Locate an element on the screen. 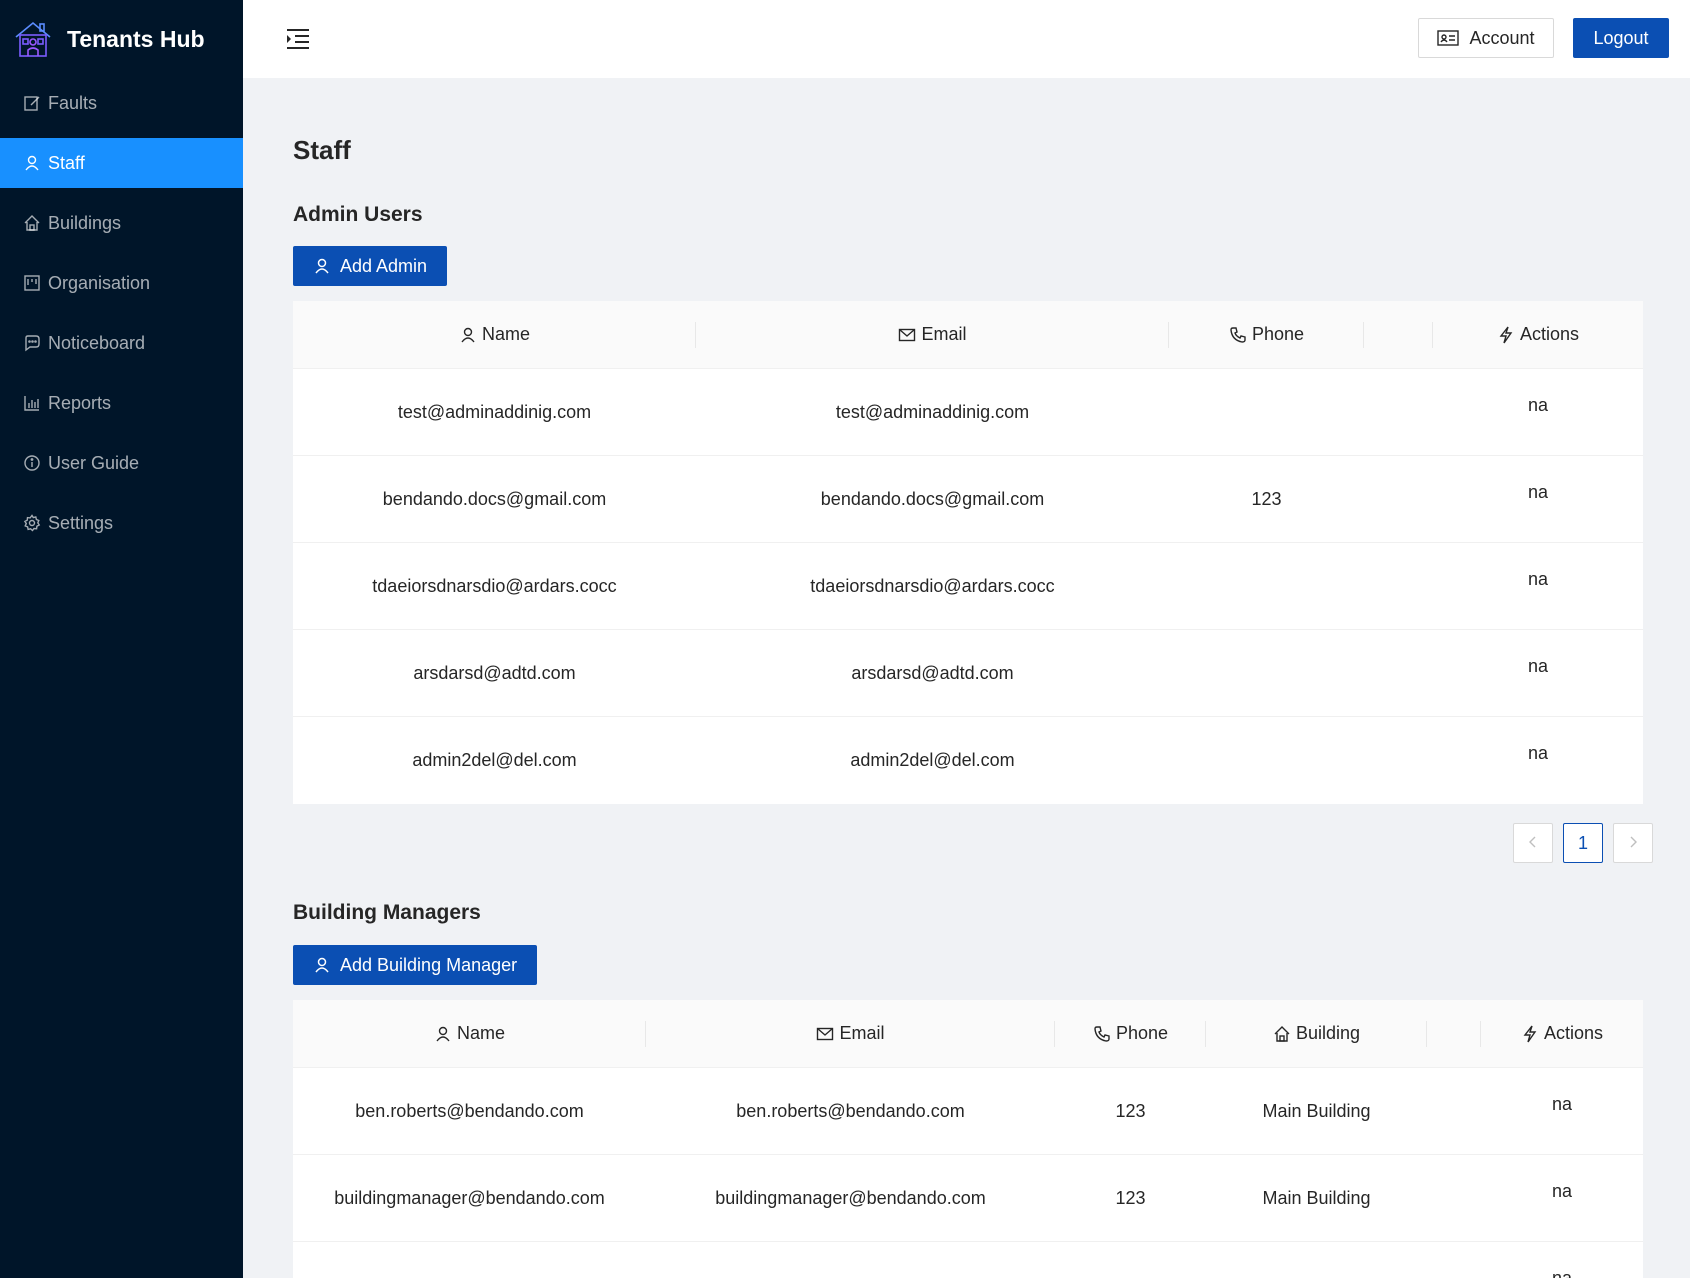 The image size is (1690, 1278). sidebar-item-faults: Faults is located at coordinates (121, 103).